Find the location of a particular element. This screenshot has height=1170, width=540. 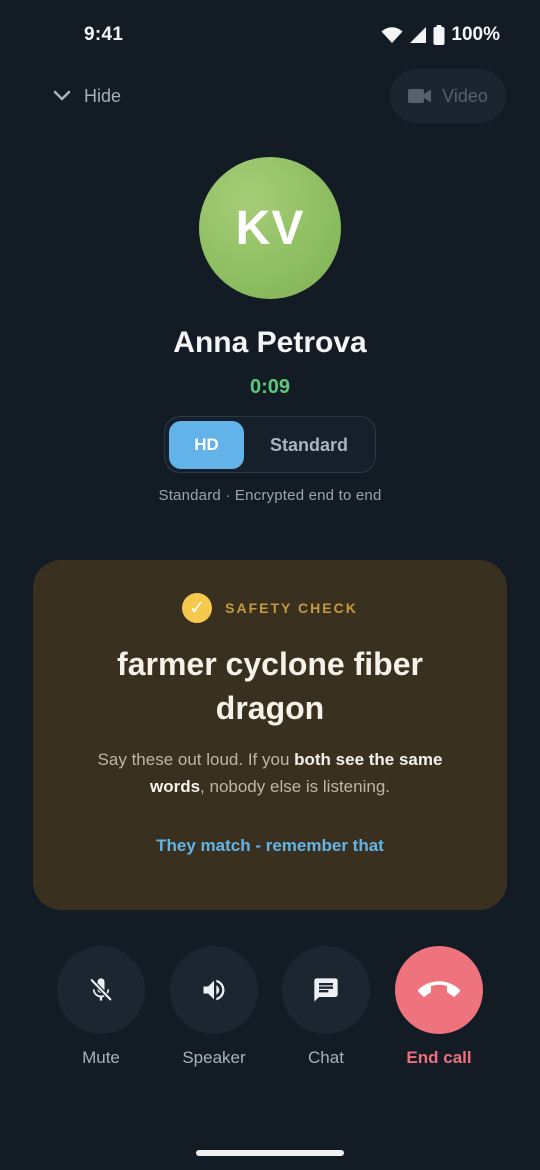

safety-desc-part2: , nobody else is listening. is located at coordinates (295, 786).